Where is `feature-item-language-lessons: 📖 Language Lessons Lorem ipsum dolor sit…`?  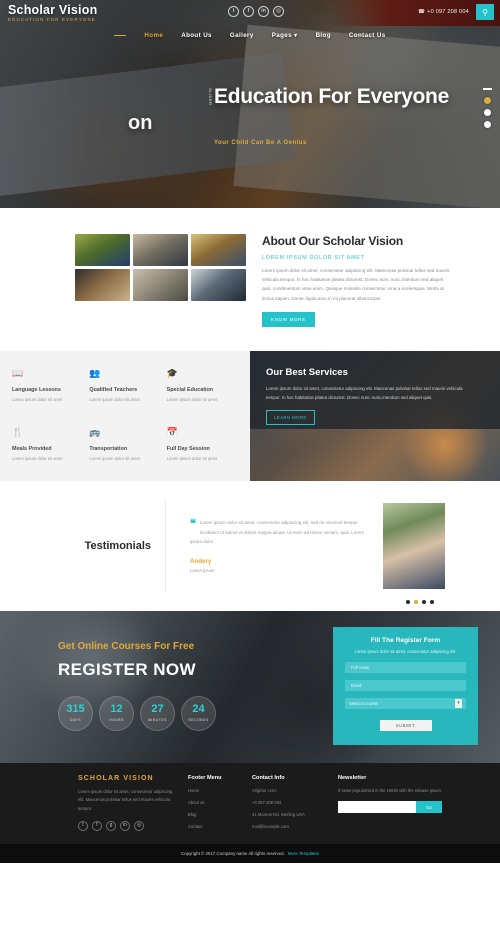
feature-item-language-lessons: 📖 Language Lessons Lorem ipsum dolor sit… is located at coordinates (47, 394).